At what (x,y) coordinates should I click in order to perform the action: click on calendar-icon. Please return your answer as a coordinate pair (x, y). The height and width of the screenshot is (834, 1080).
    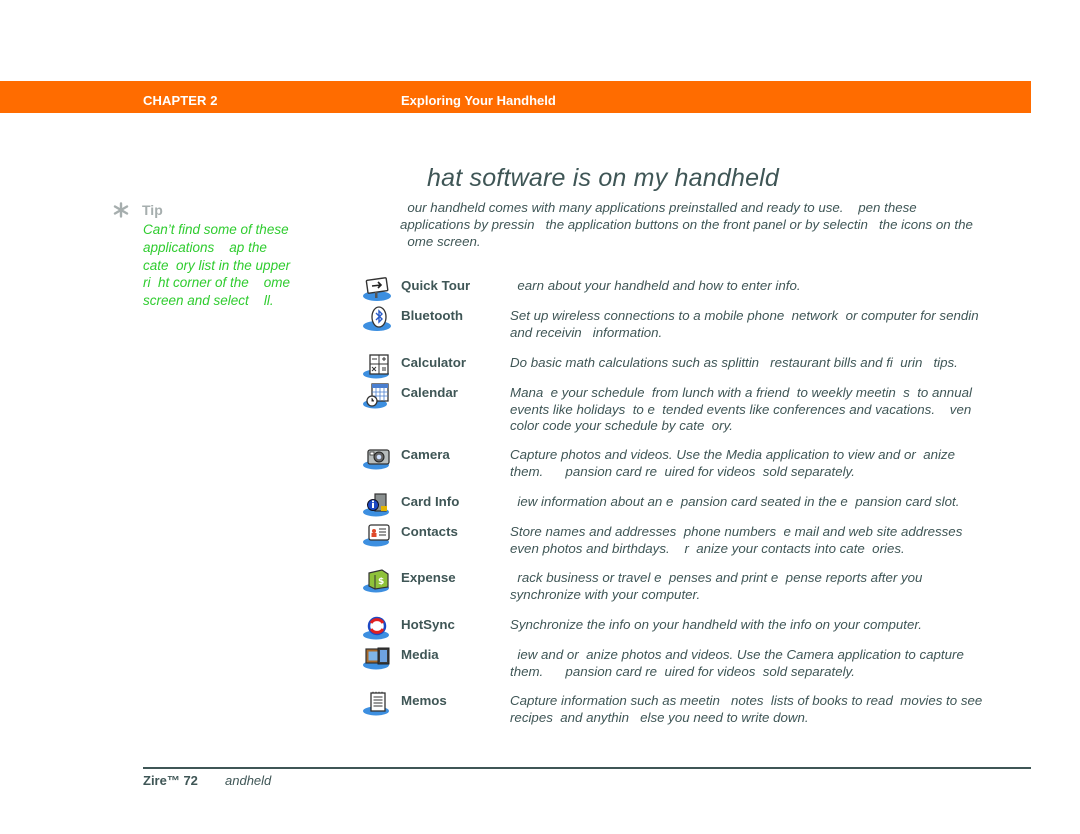
    Looking at the image, I should click on (378, 396).